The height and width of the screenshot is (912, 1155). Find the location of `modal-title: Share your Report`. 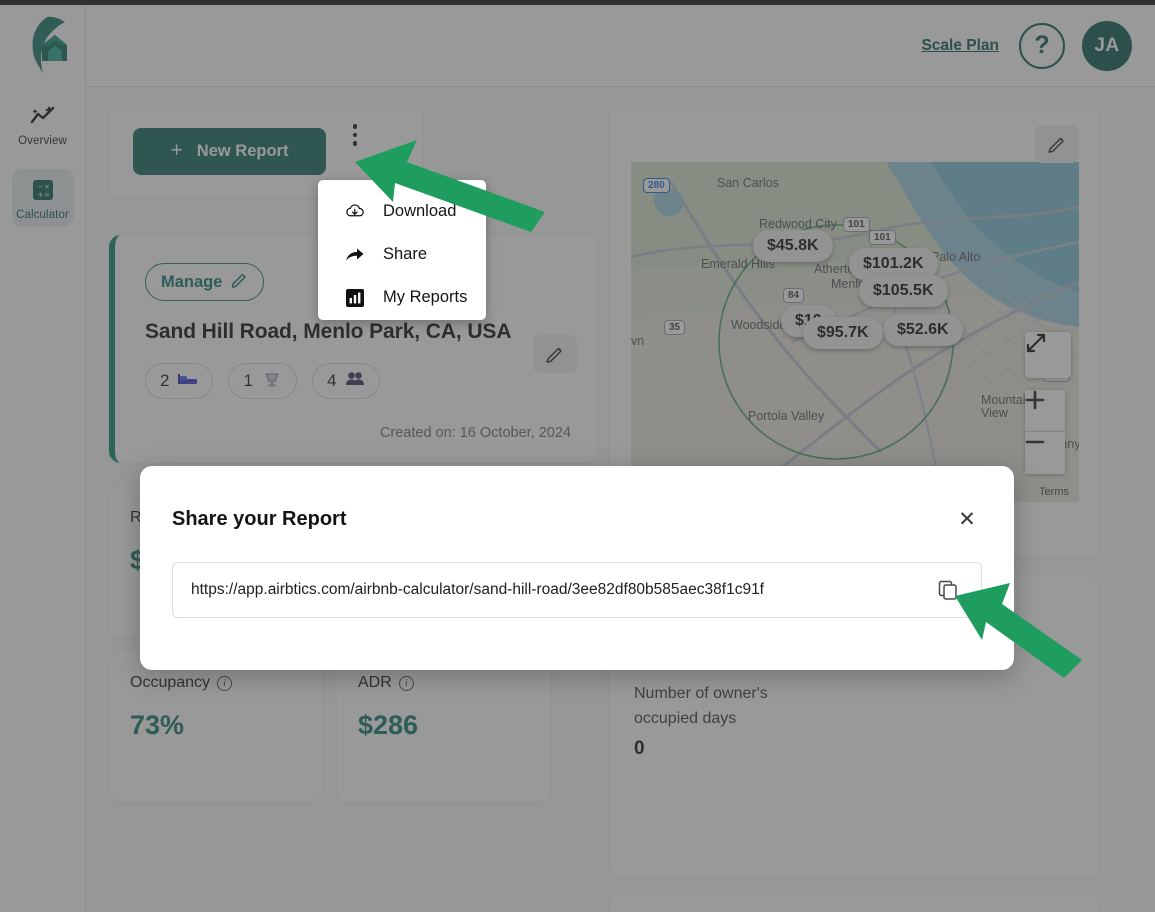

modal-title: Share your Report is located at coordinates (259, 519).